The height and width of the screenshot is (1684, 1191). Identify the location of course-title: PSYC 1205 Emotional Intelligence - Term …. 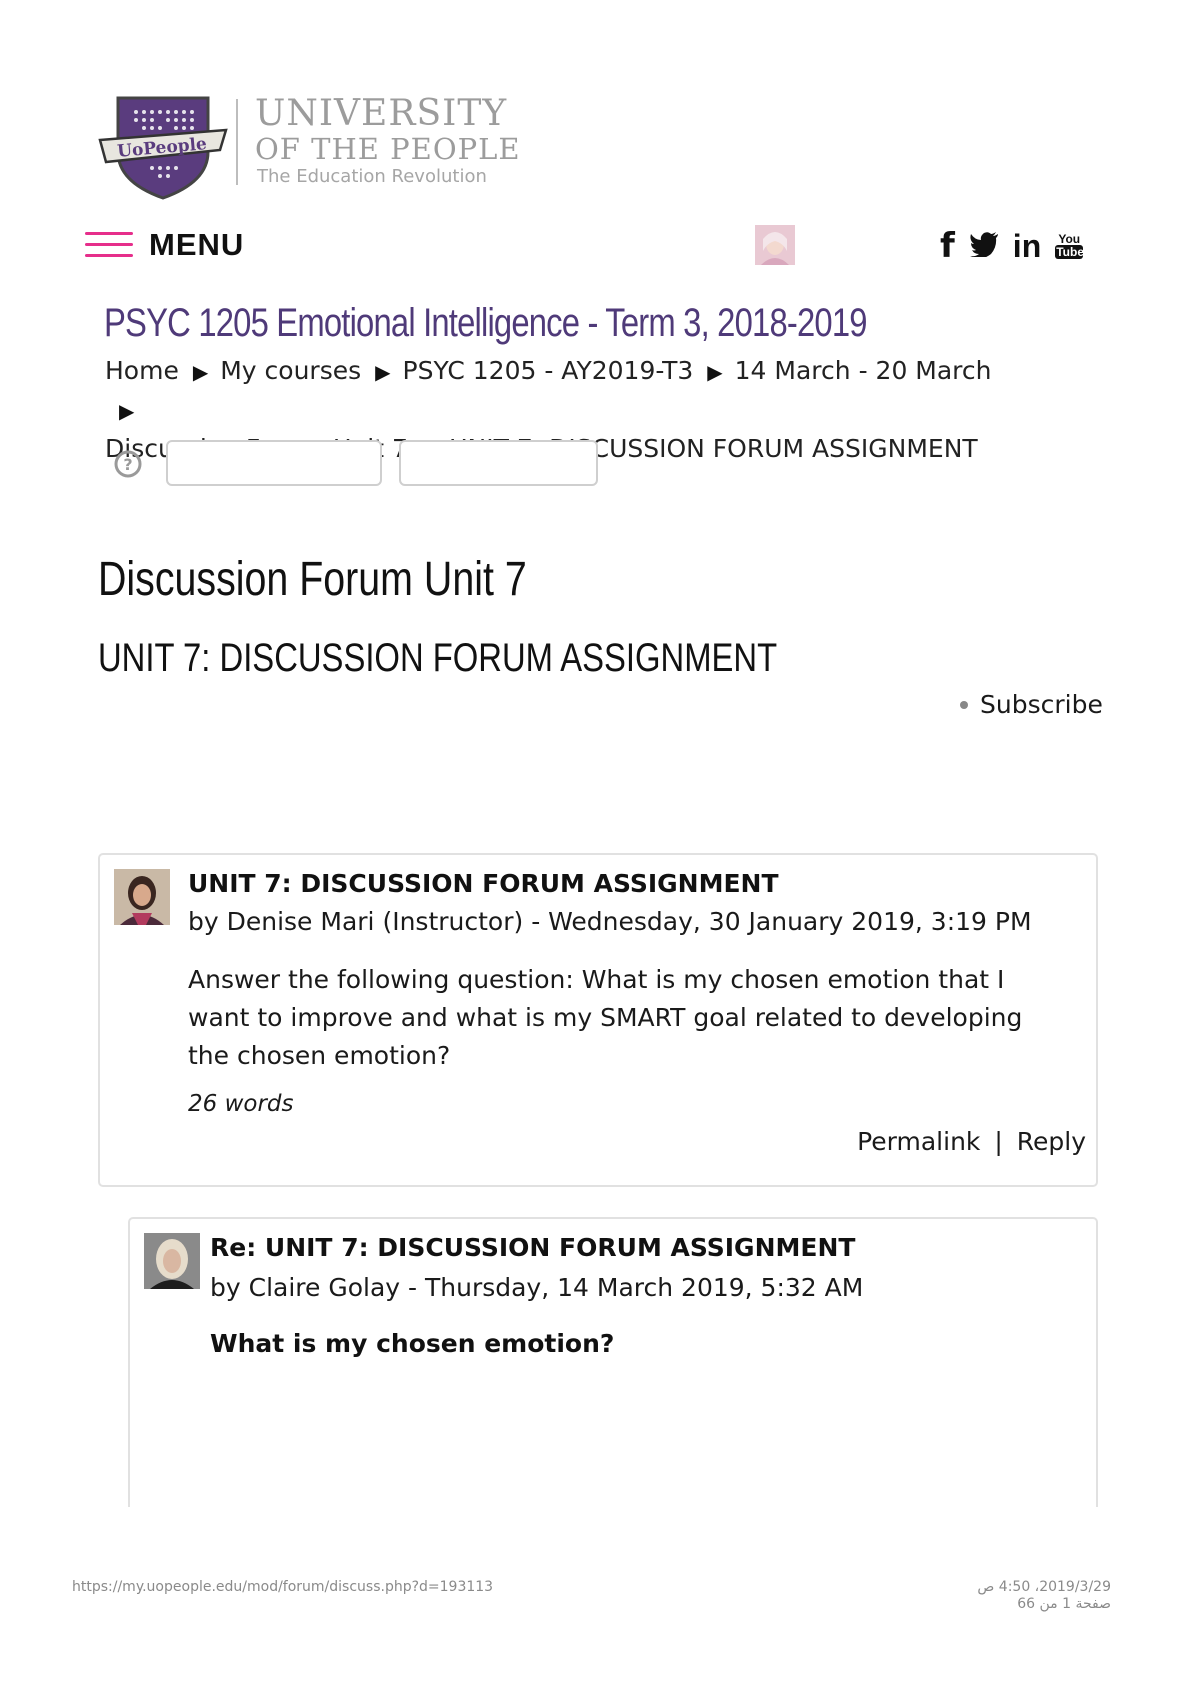
(485, 323).